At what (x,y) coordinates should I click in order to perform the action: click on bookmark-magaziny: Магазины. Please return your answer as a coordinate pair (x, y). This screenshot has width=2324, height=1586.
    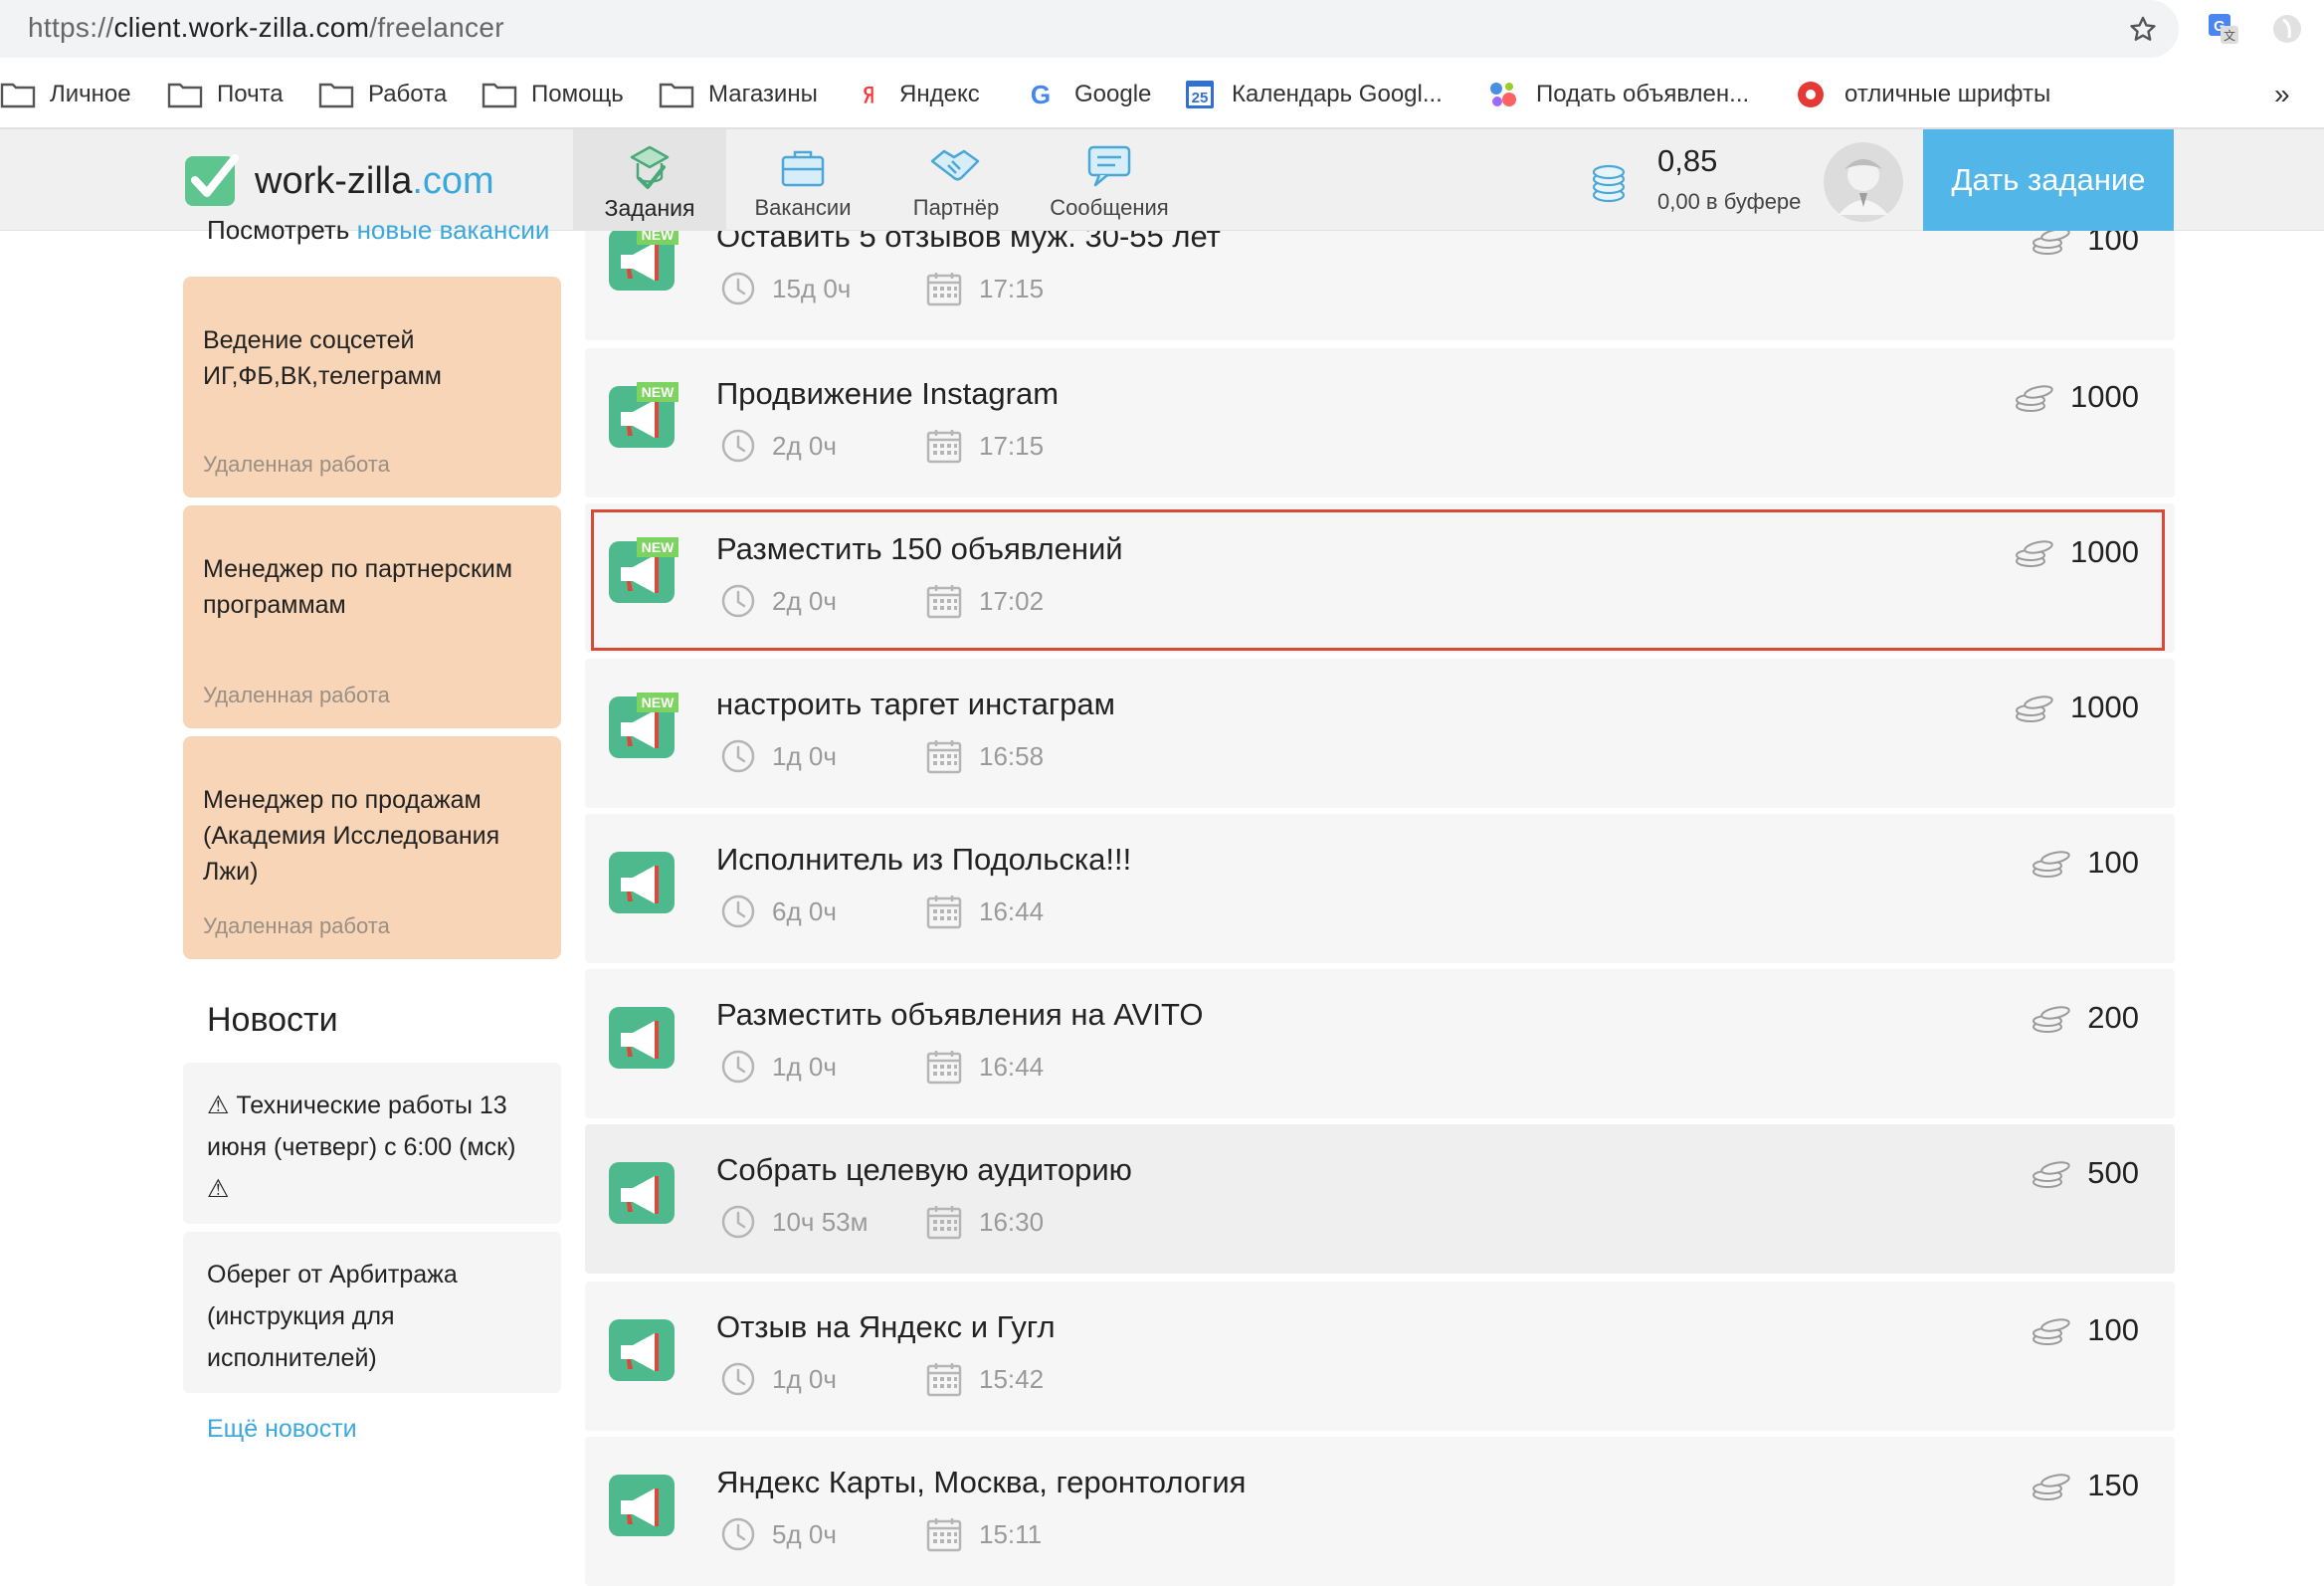
    Looking at the image, I should click on (738, 94).